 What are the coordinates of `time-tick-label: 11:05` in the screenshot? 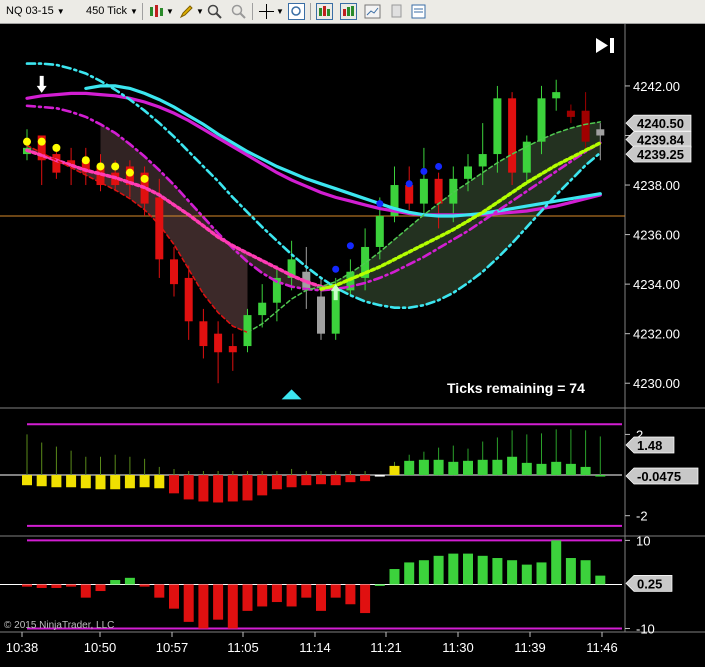 It's located at (243, 647).